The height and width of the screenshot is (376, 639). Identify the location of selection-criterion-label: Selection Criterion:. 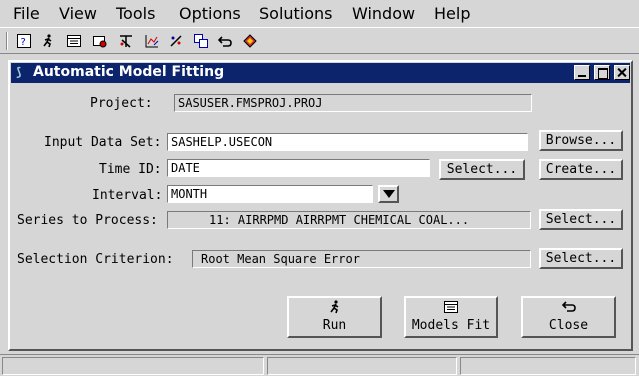
(95, 259).